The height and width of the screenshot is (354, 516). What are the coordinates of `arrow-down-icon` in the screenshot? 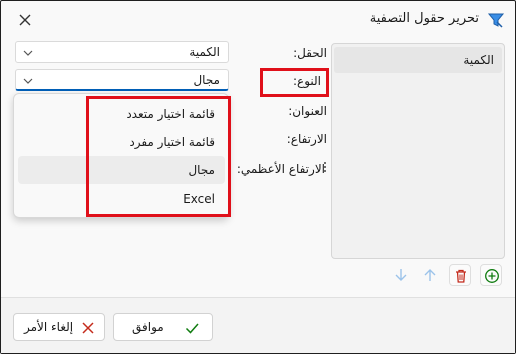 It's located at (401, 275).